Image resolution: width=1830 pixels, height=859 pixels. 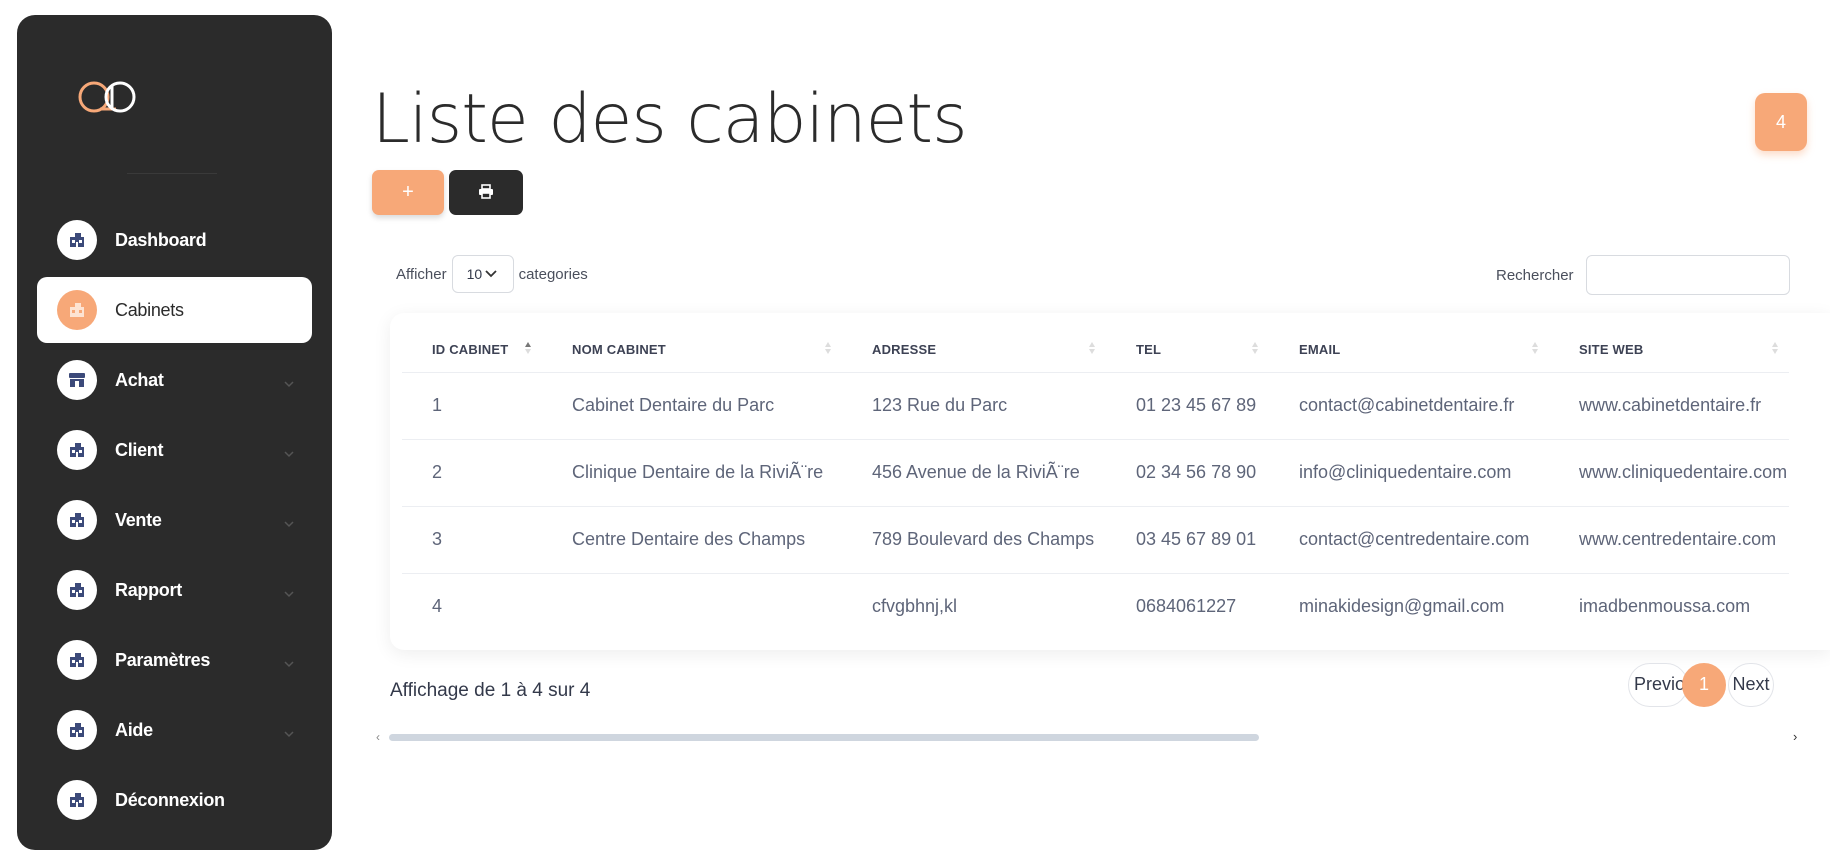 What do you see at coordinates (669, 119) in the screenshot?
I see `page-title: Liste des cabinets` at bounding box center [669, 119].